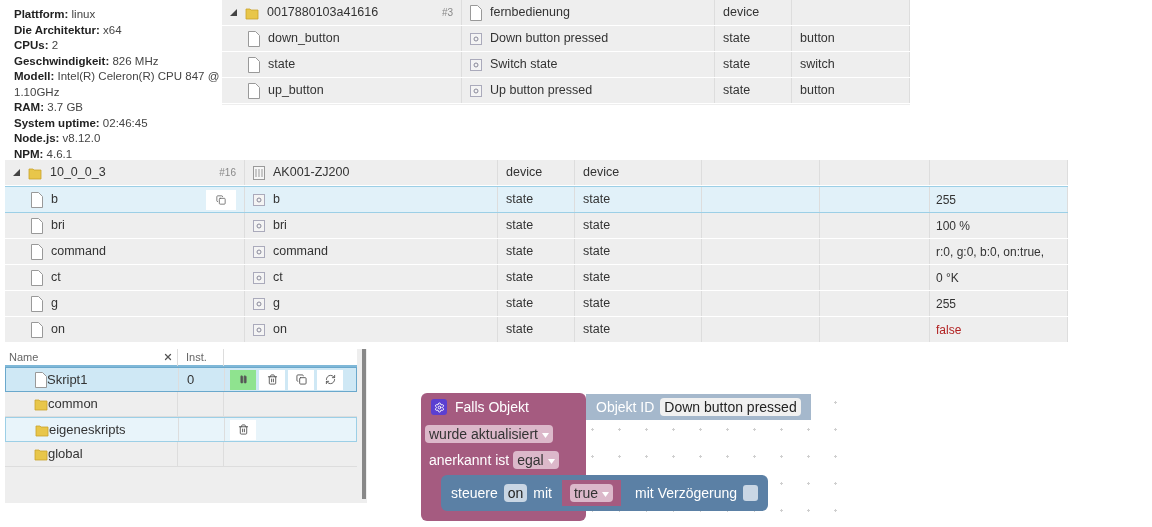  Describe the element at coordinates (536, 330) in the screenshot. I see `object-row: on on state state false` at that location.